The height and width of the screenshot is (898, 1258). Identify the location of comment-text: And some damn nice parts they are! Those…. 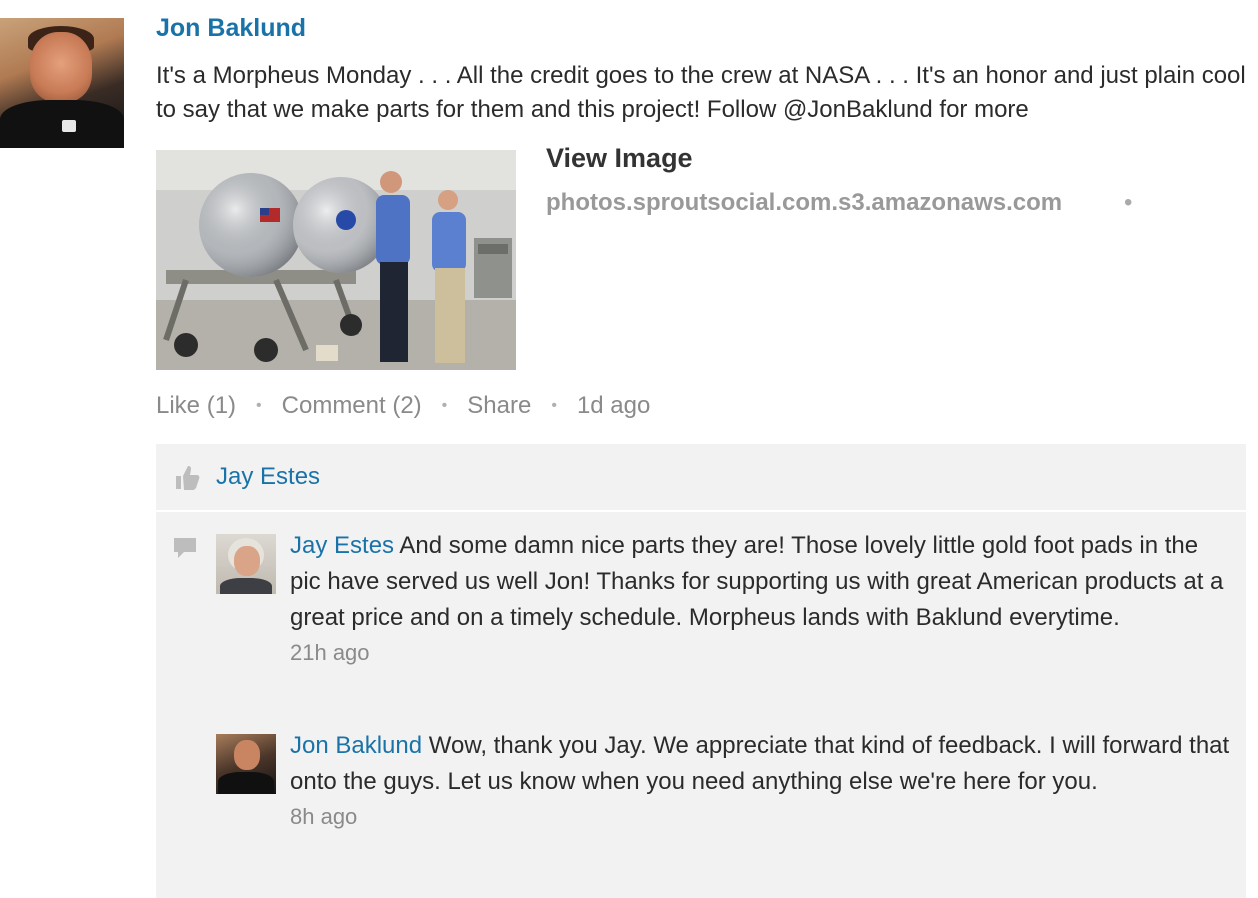
(757, 581).